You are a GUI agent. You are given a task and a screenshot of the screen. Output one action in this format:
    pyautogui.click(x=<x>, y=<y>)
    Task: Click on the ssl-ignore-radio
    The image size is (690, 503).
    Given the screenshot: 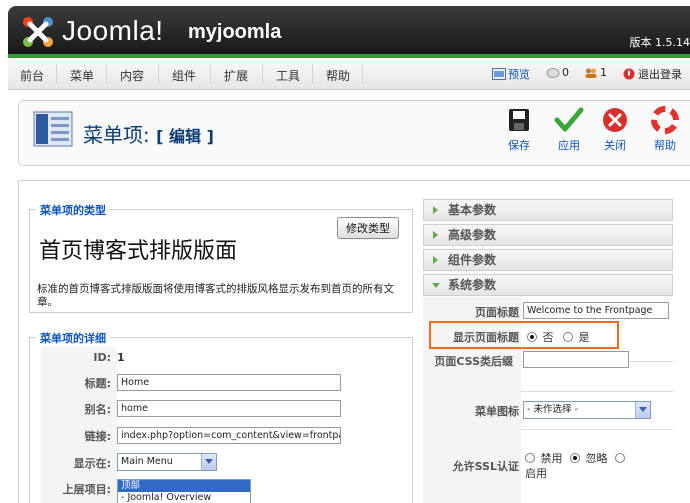 What is the action you would take?
    pyautogui.click(x=575, y=458)
    